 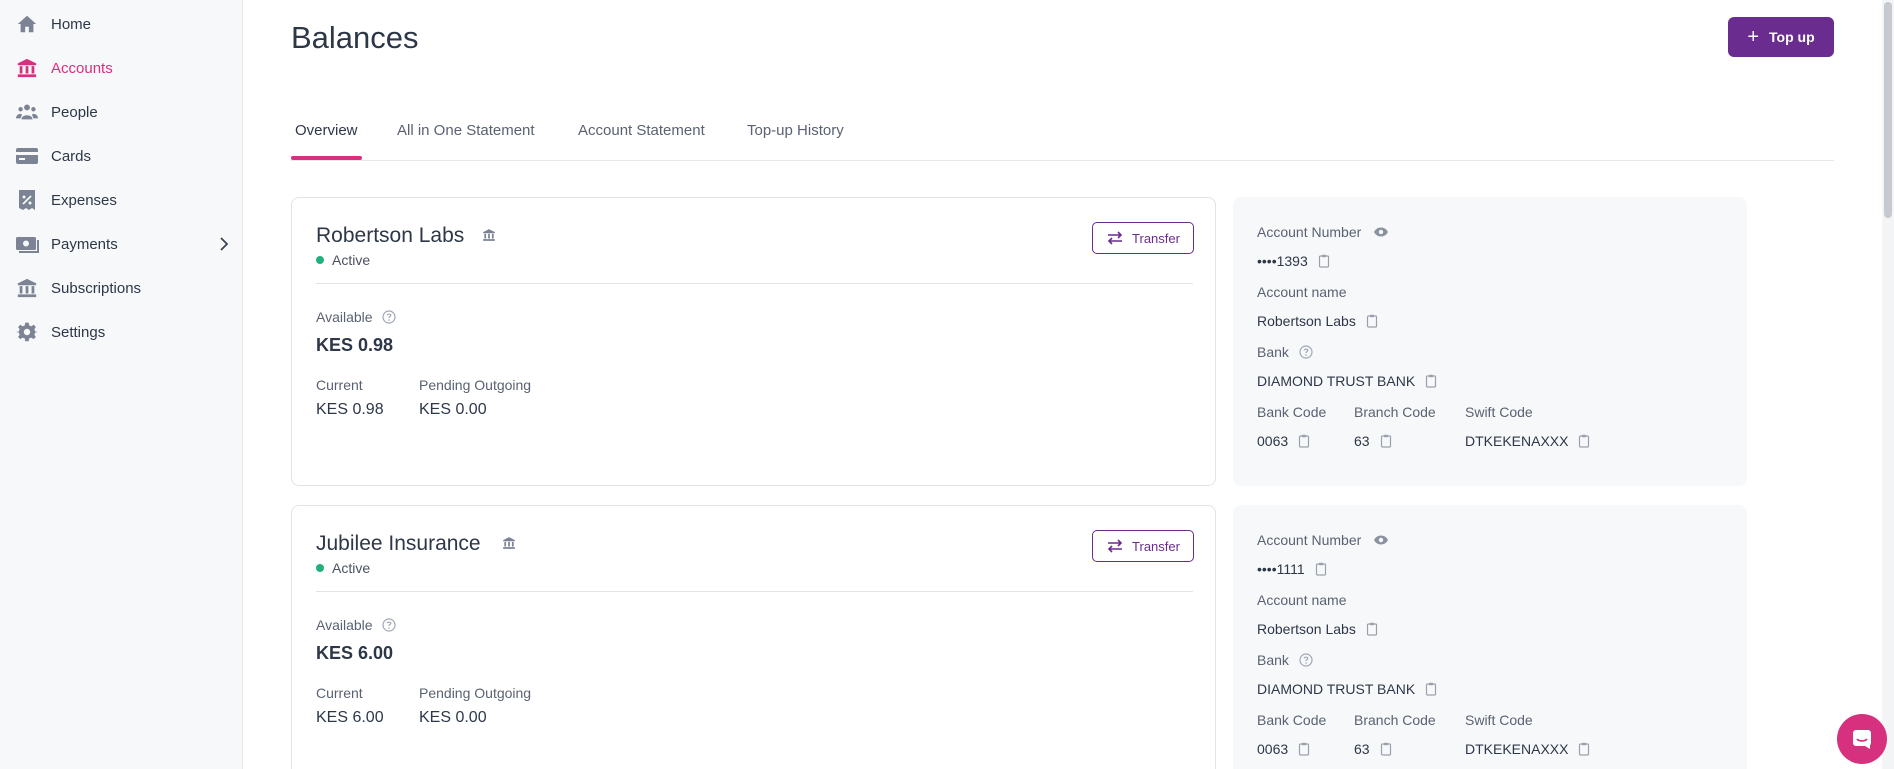 What do you see at coordinates (1309, 232) in the screenshot?
I see `account-number-label-text: Account Number` at bounding box center [1309, 232].